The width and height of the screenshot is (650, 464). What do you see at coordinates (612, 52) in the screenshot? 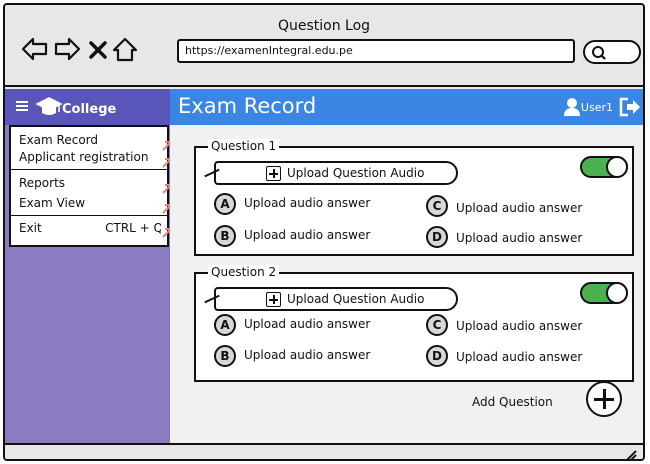
I see `search-field` at bounding box center [612, 52].